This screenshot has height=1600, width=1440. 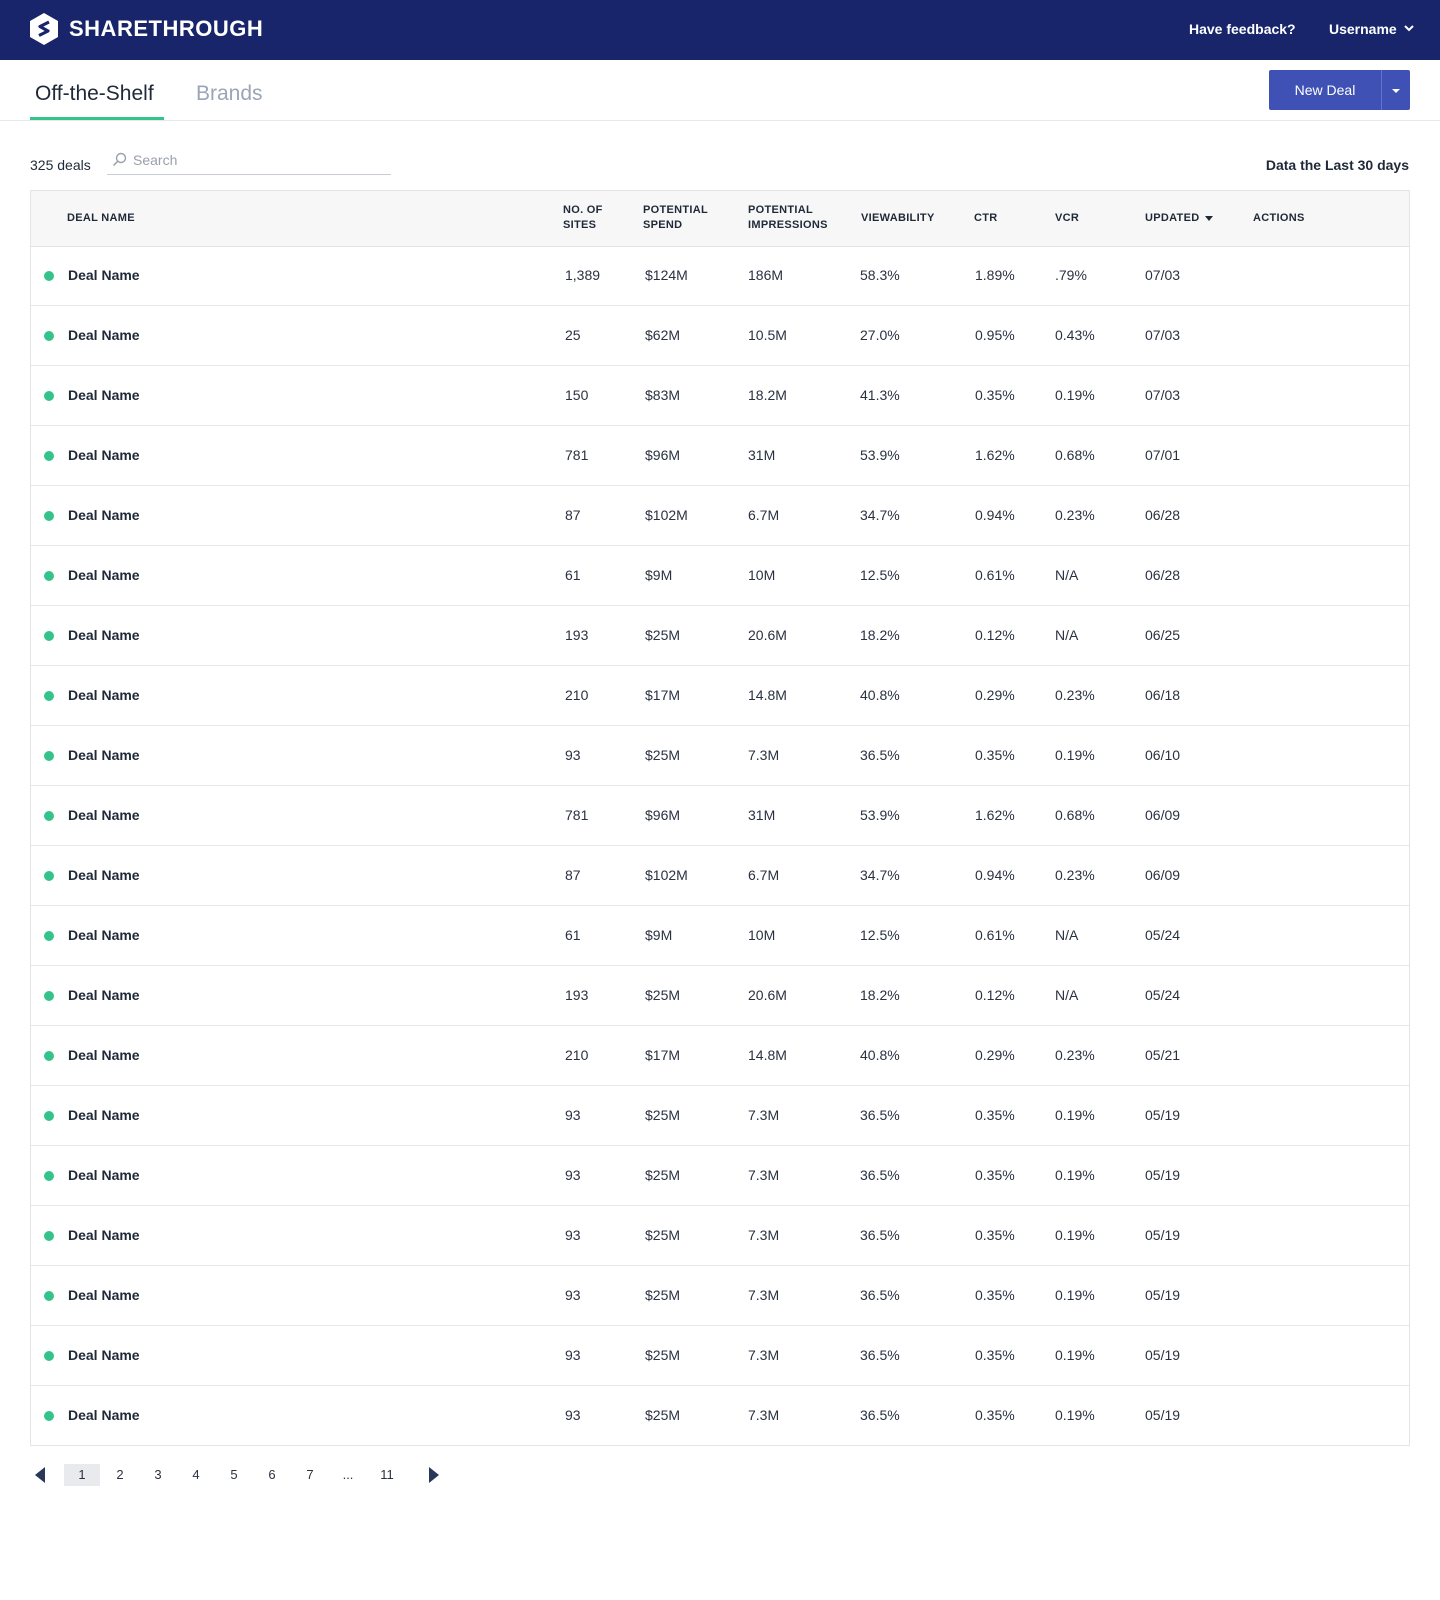 What do you see at coordinates (434, 1475) in the screenshot?
I see `next-page-icon` at bounding box center [434, 1475].